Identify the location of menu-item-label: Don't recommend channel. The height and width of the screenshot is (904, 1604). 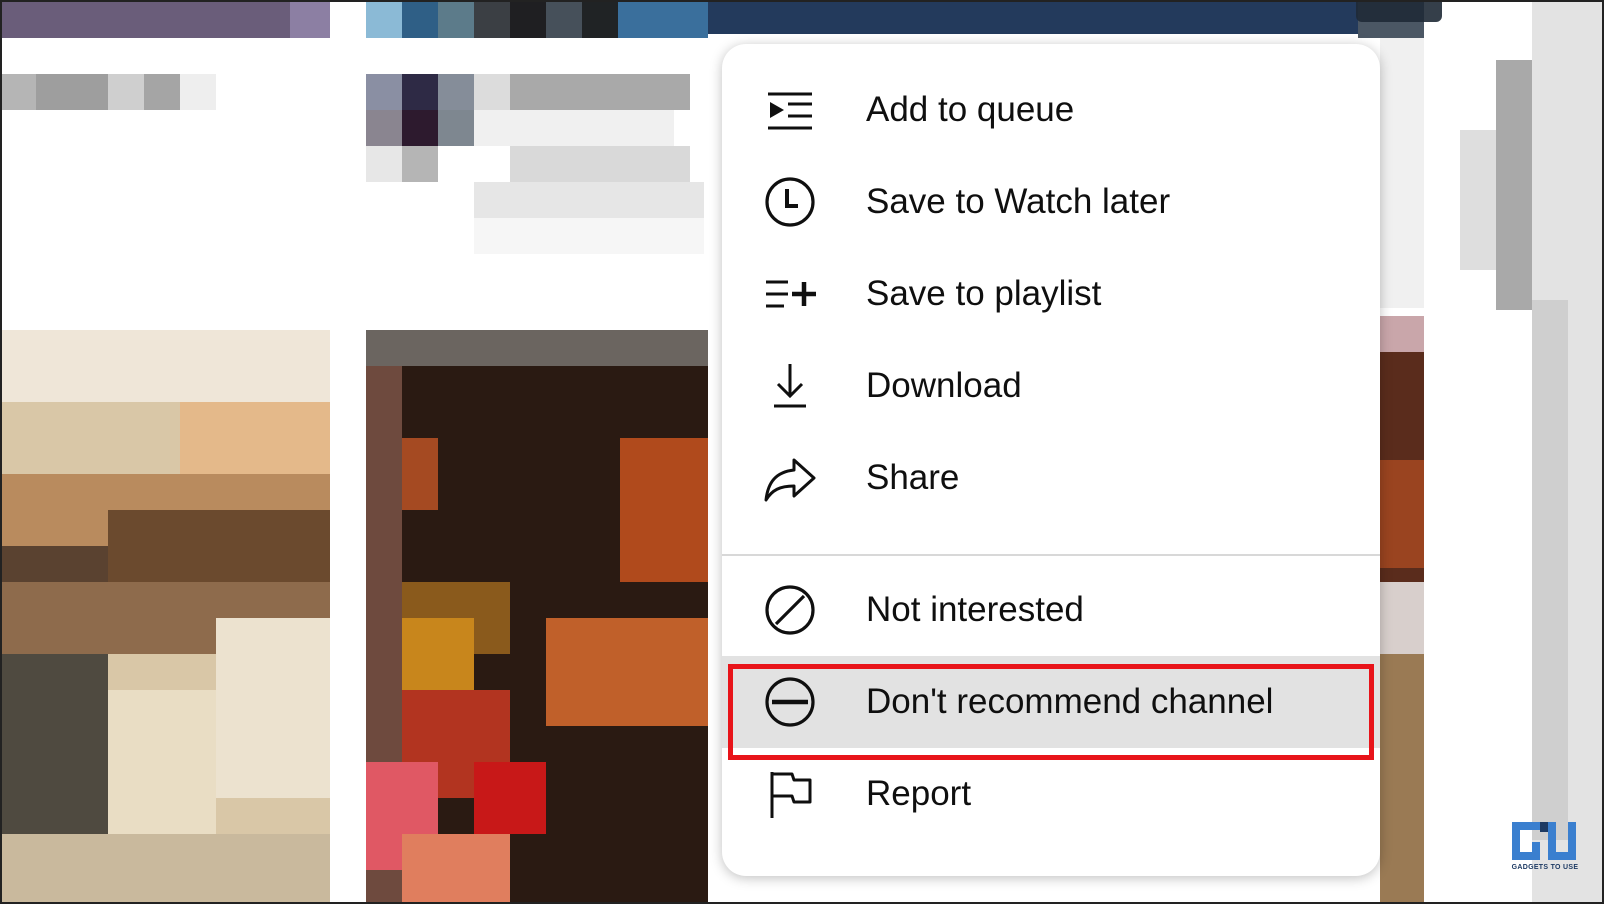
(1070, 701).